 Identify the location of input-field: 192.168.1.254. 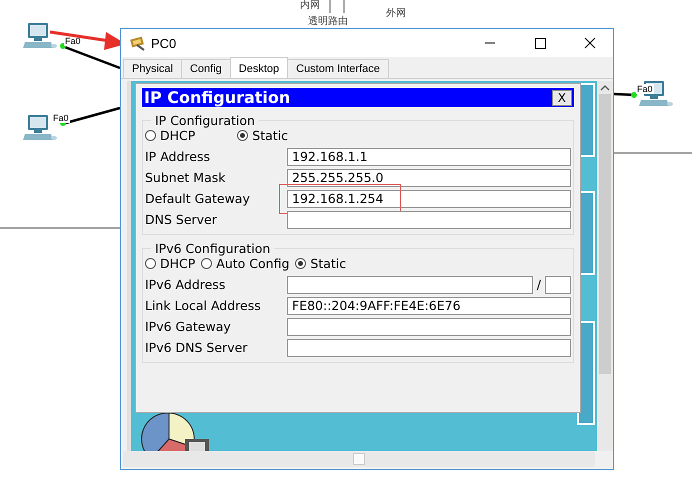
(429, 199).